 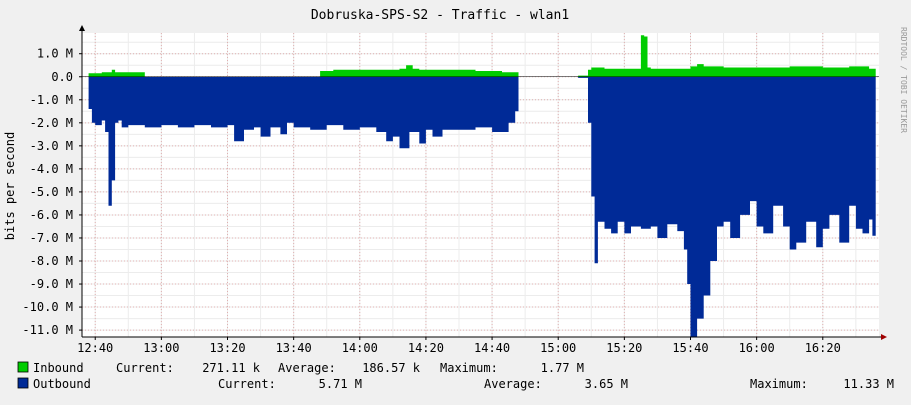 I want to click on x-tick-label: 13:40, so click(x=294, y=348).